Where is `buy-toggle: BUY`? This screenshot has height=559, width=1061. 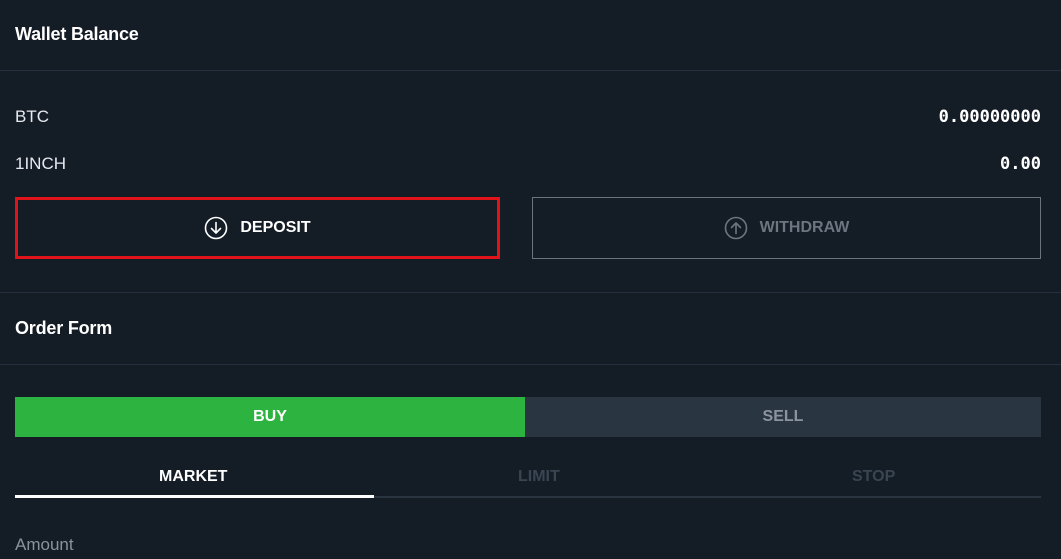 buy-toggle: BUY is located at coordinates (270, 417).